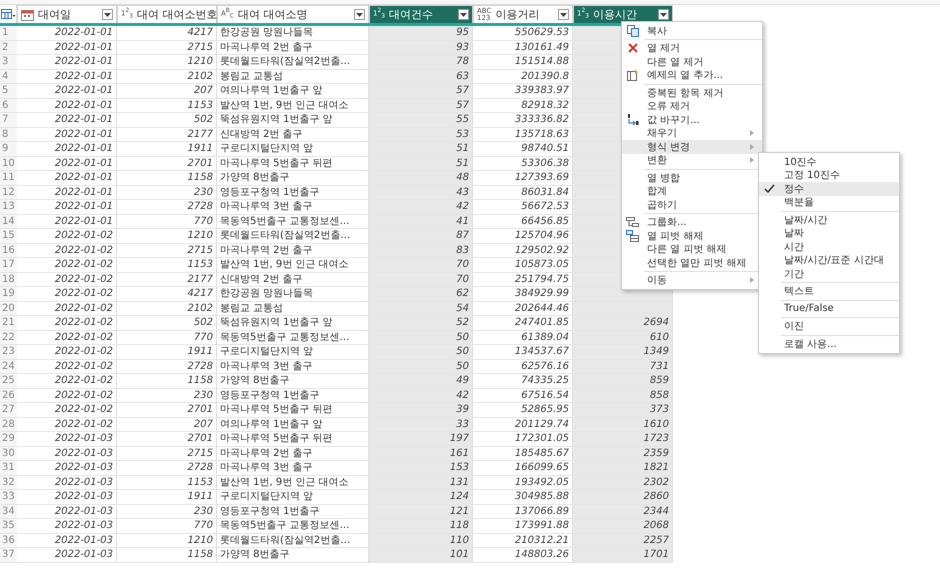 The image size is (940, 571). What do you see at coordinates (167, 235) in the screenshot?
I see `table-cell: 1210` at bounding box center [167, 235].